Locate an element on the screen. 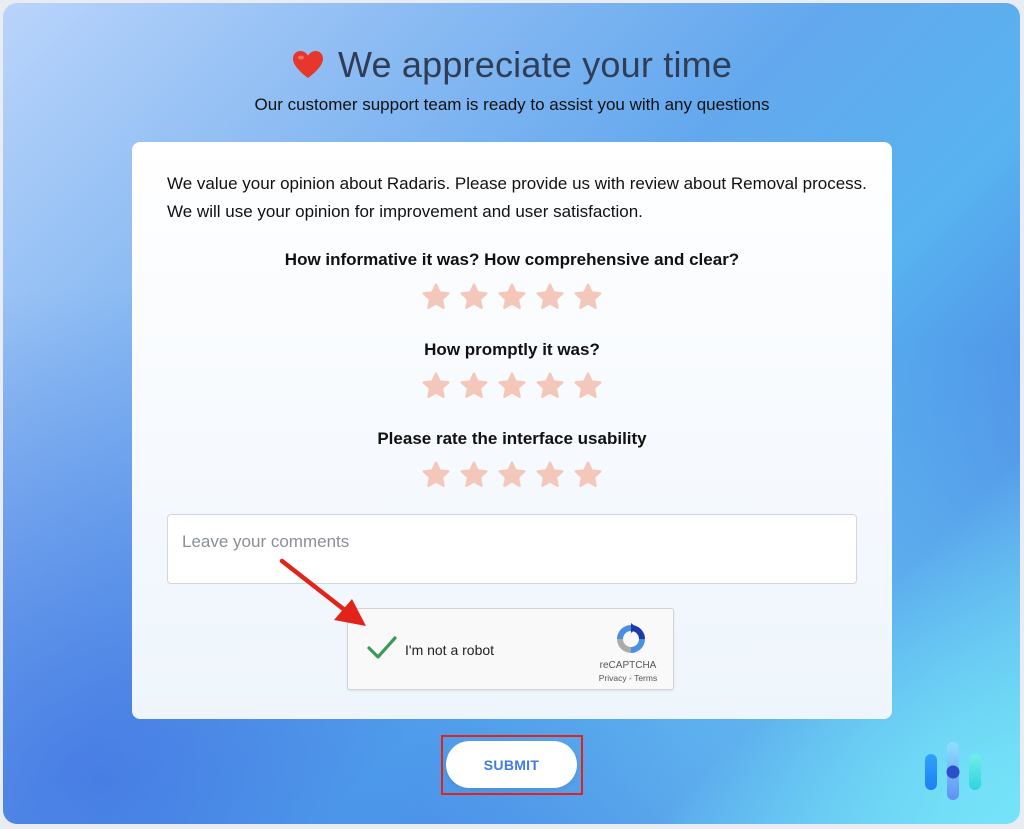  heart-icon is located at coordinates (307, 64).